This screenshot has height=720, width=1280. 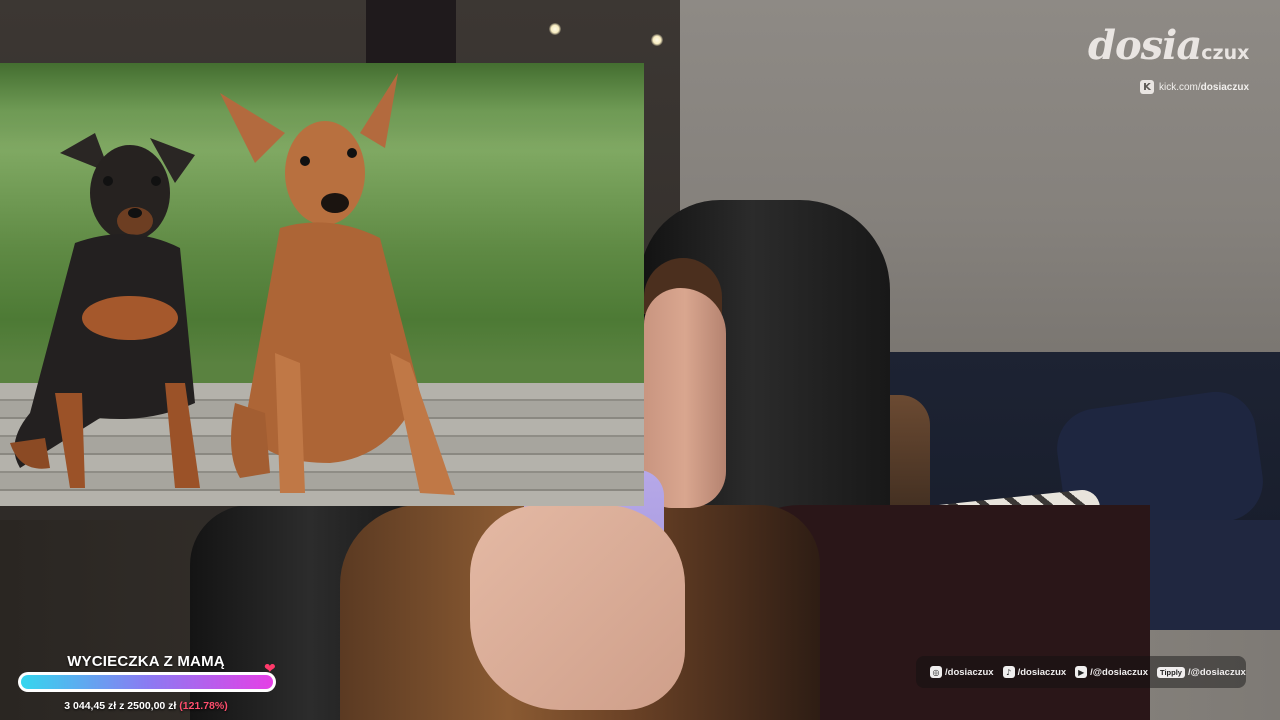 I want to click on goal-percent: (121.78%), so click(x=203, y=706).